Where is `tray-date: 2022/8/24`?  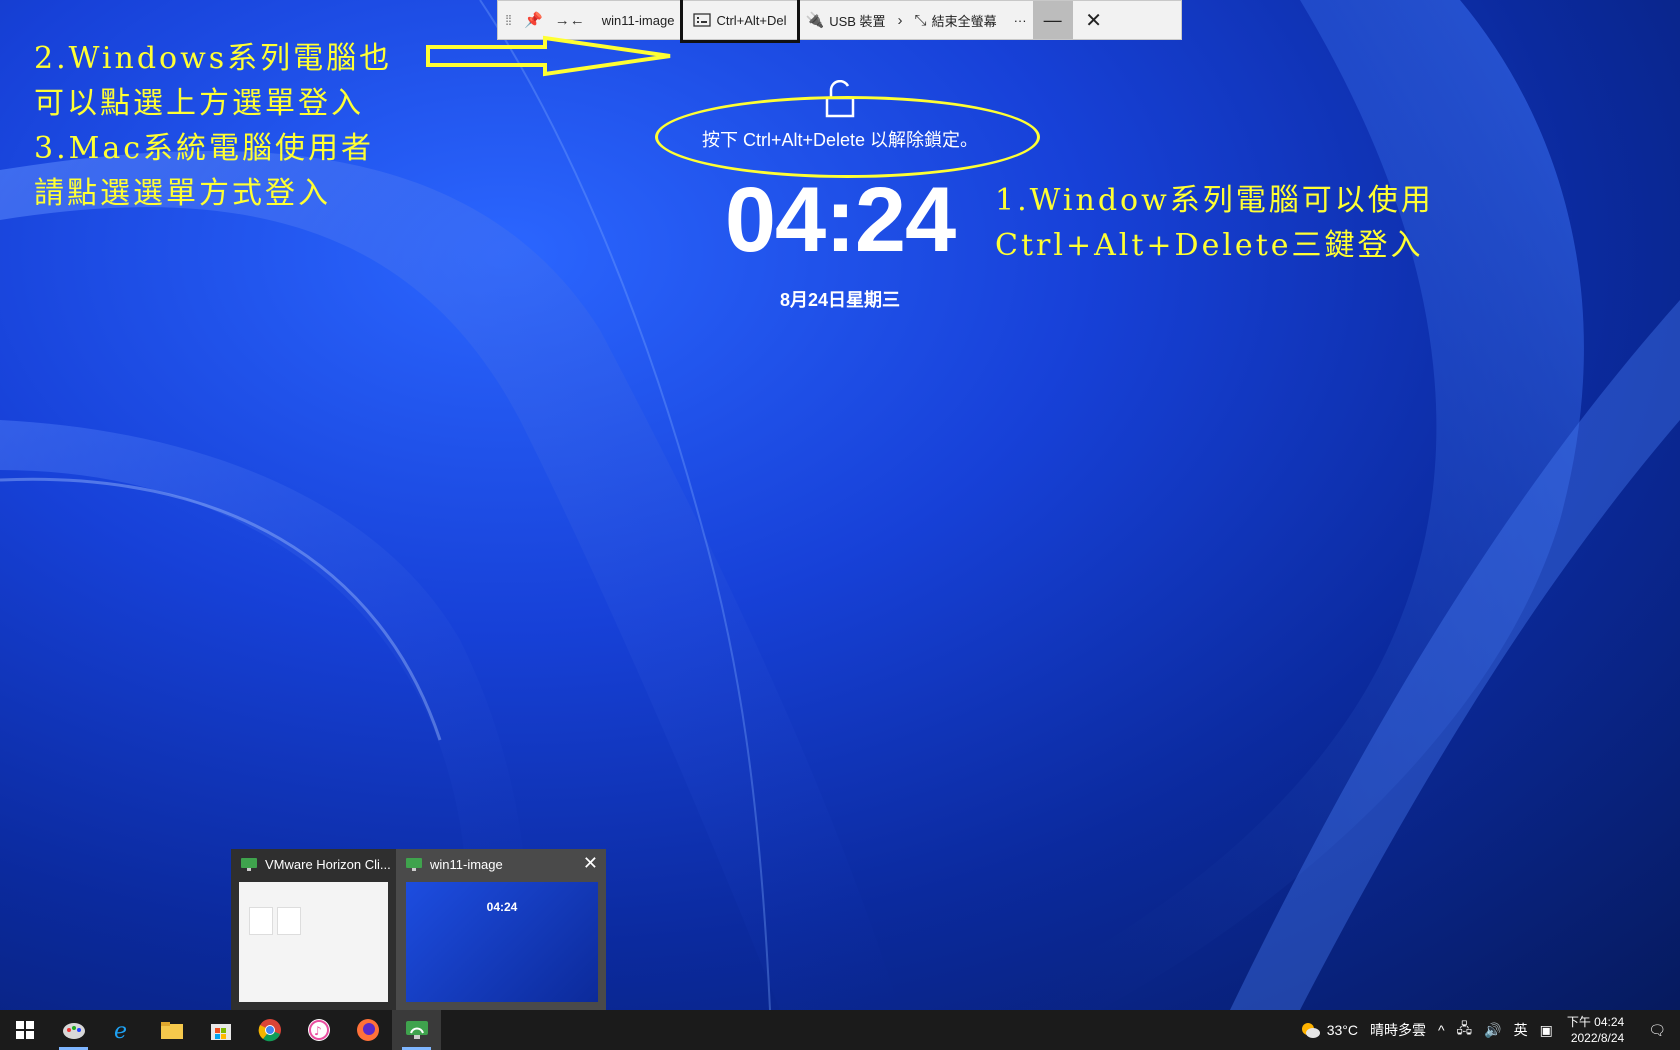 tray-date: 2022/8/24 is located at coordinates (1597, 1038).